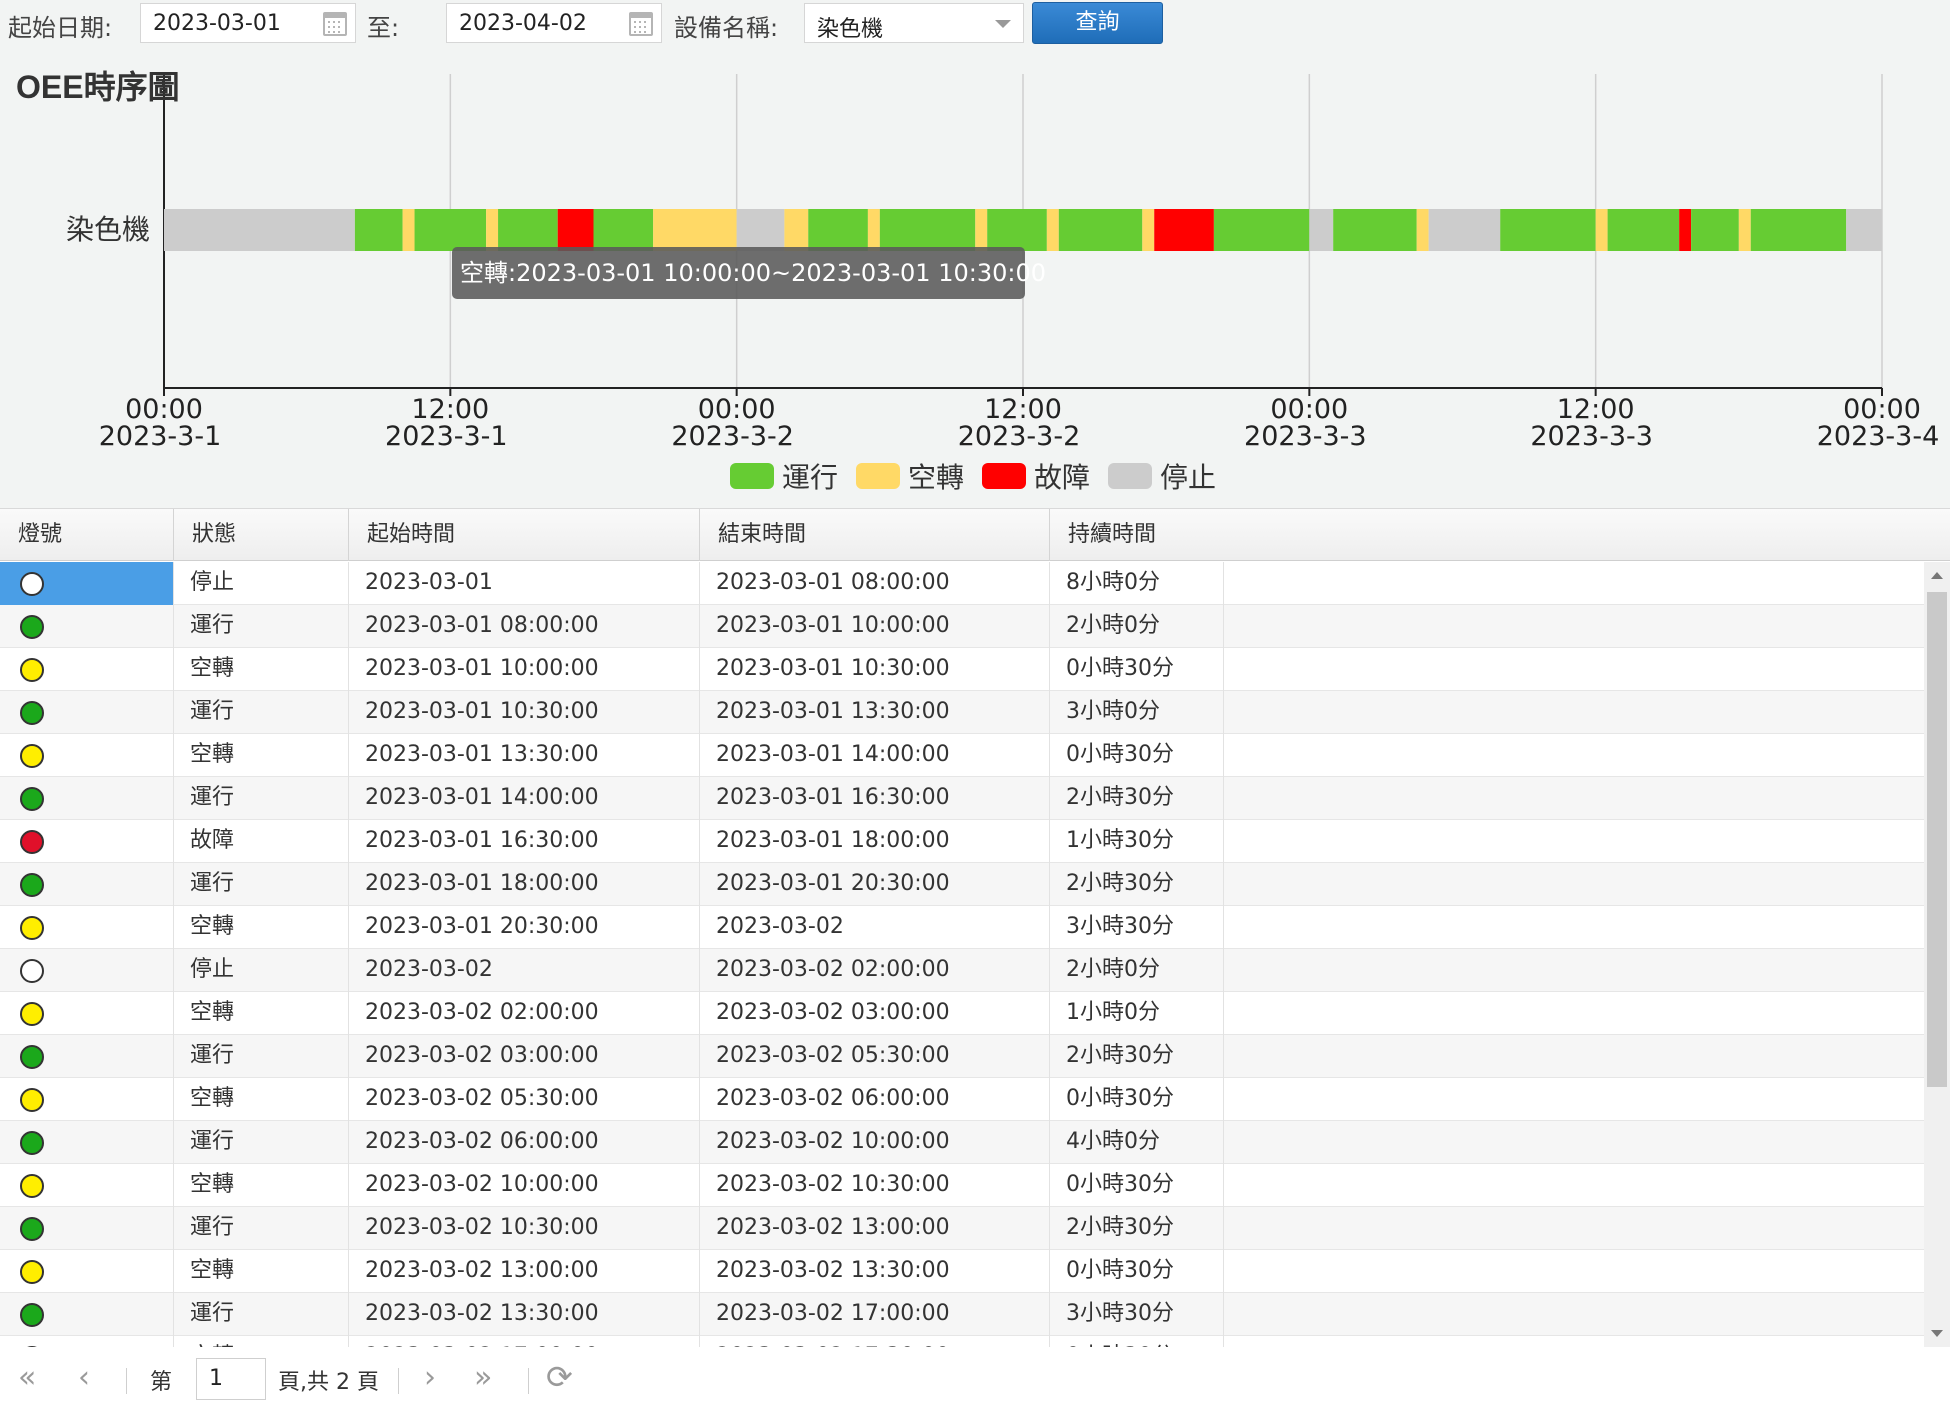  Describe the element at coordinates (430, 1377) in the screenshot. I see `next-page-icon: ›` at that location.